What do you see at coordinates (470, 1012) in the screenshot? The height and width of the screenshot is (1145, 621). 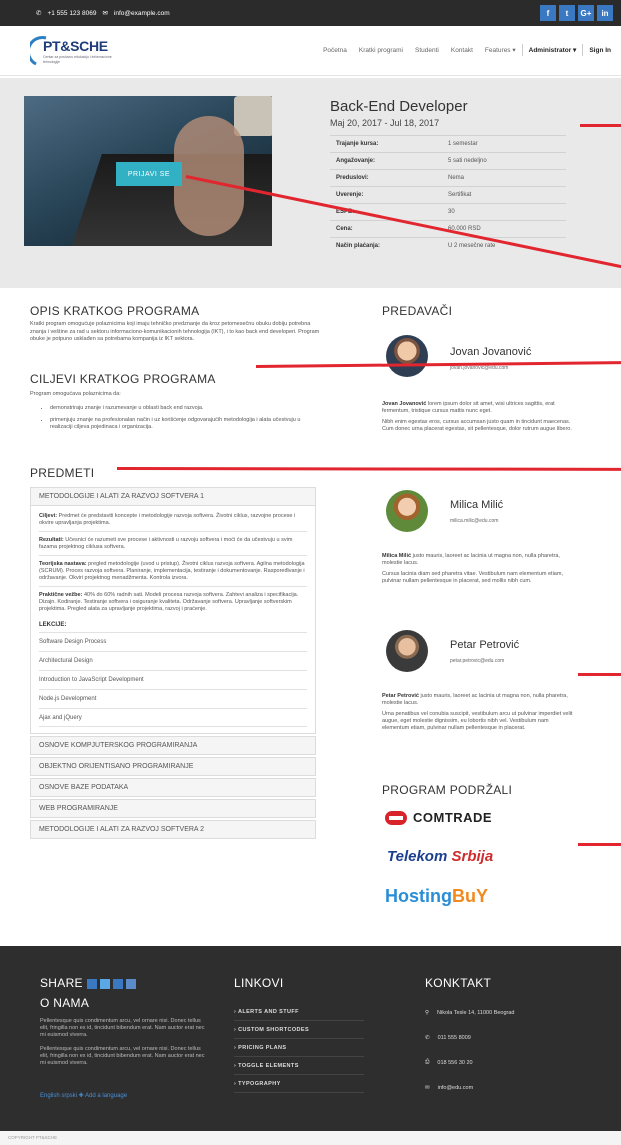 I see `contact-address: ⚲ Nikola Tesle 14, 11000 Beograd` at bounding box center [470, 1012].